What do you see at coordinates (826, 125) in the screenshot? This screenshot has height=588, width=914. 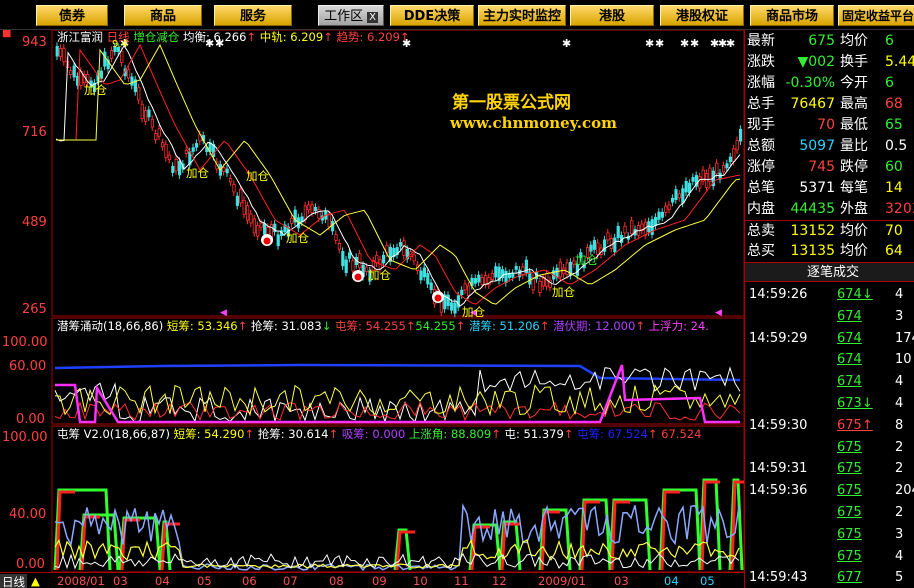 I see `quote-value: 70` at bounding box center [826, 125].